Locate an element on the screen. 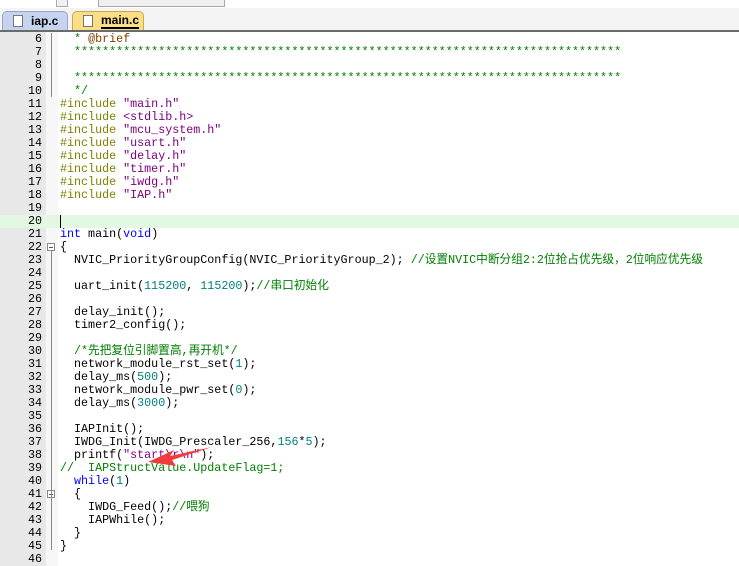  tab-label: main.c is located at coordinates (120, 21).